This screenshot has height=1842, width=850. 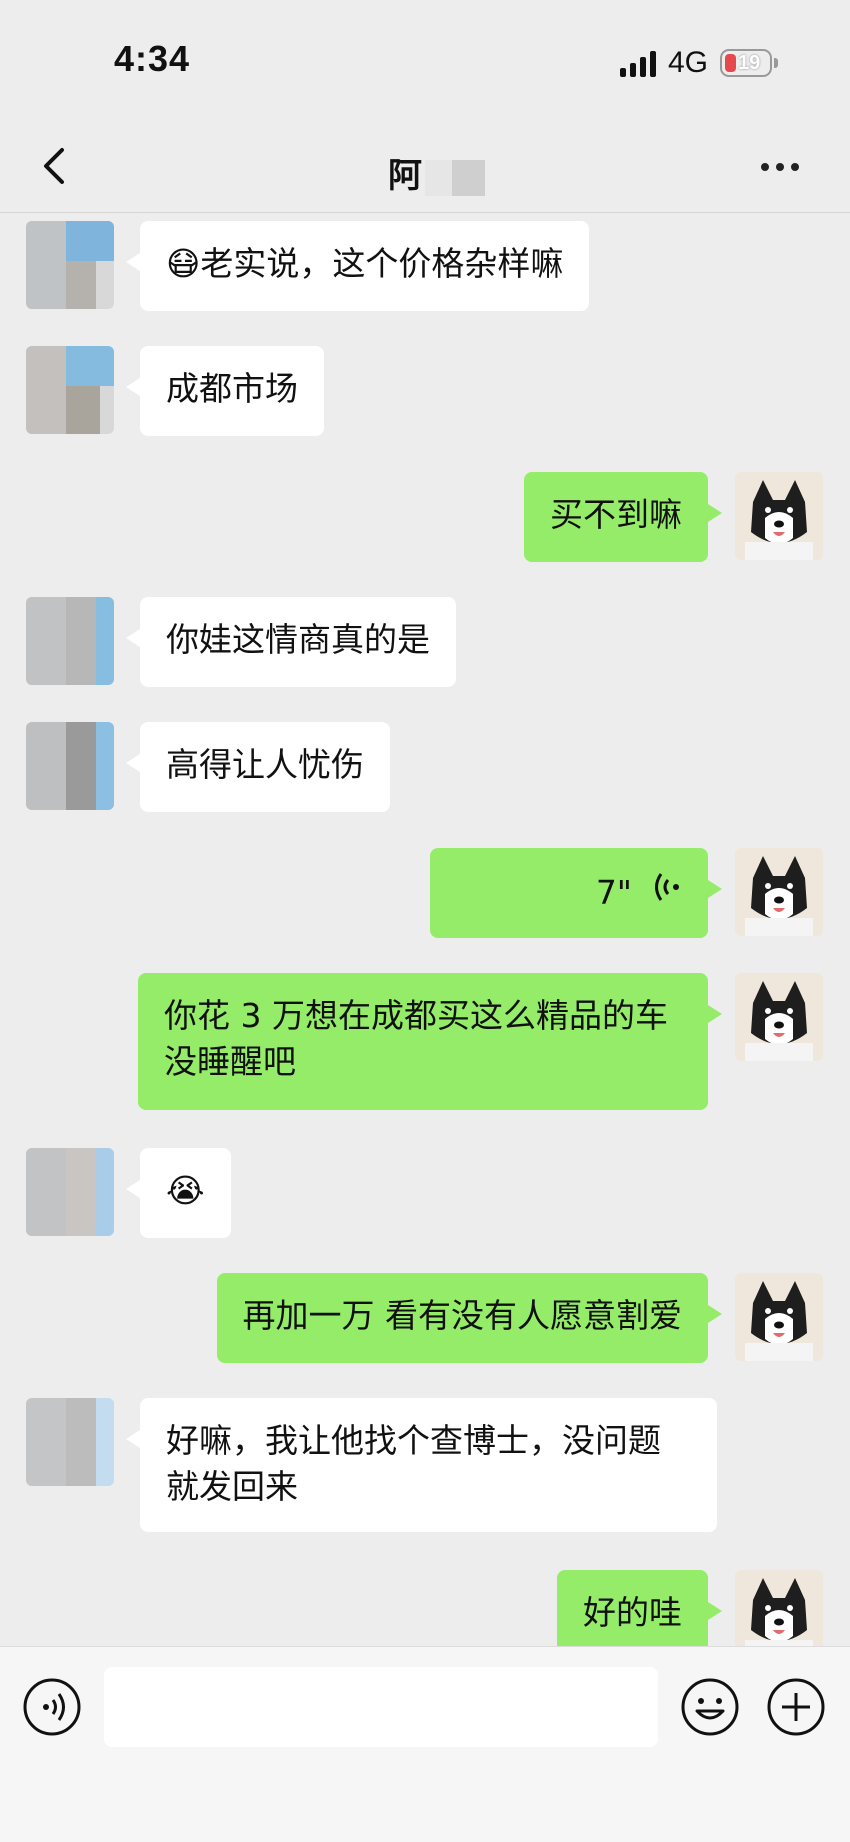 I want to click on message-bubble: 再加一万 看有没有人愿意割爱, so click(x=469, y=1318).